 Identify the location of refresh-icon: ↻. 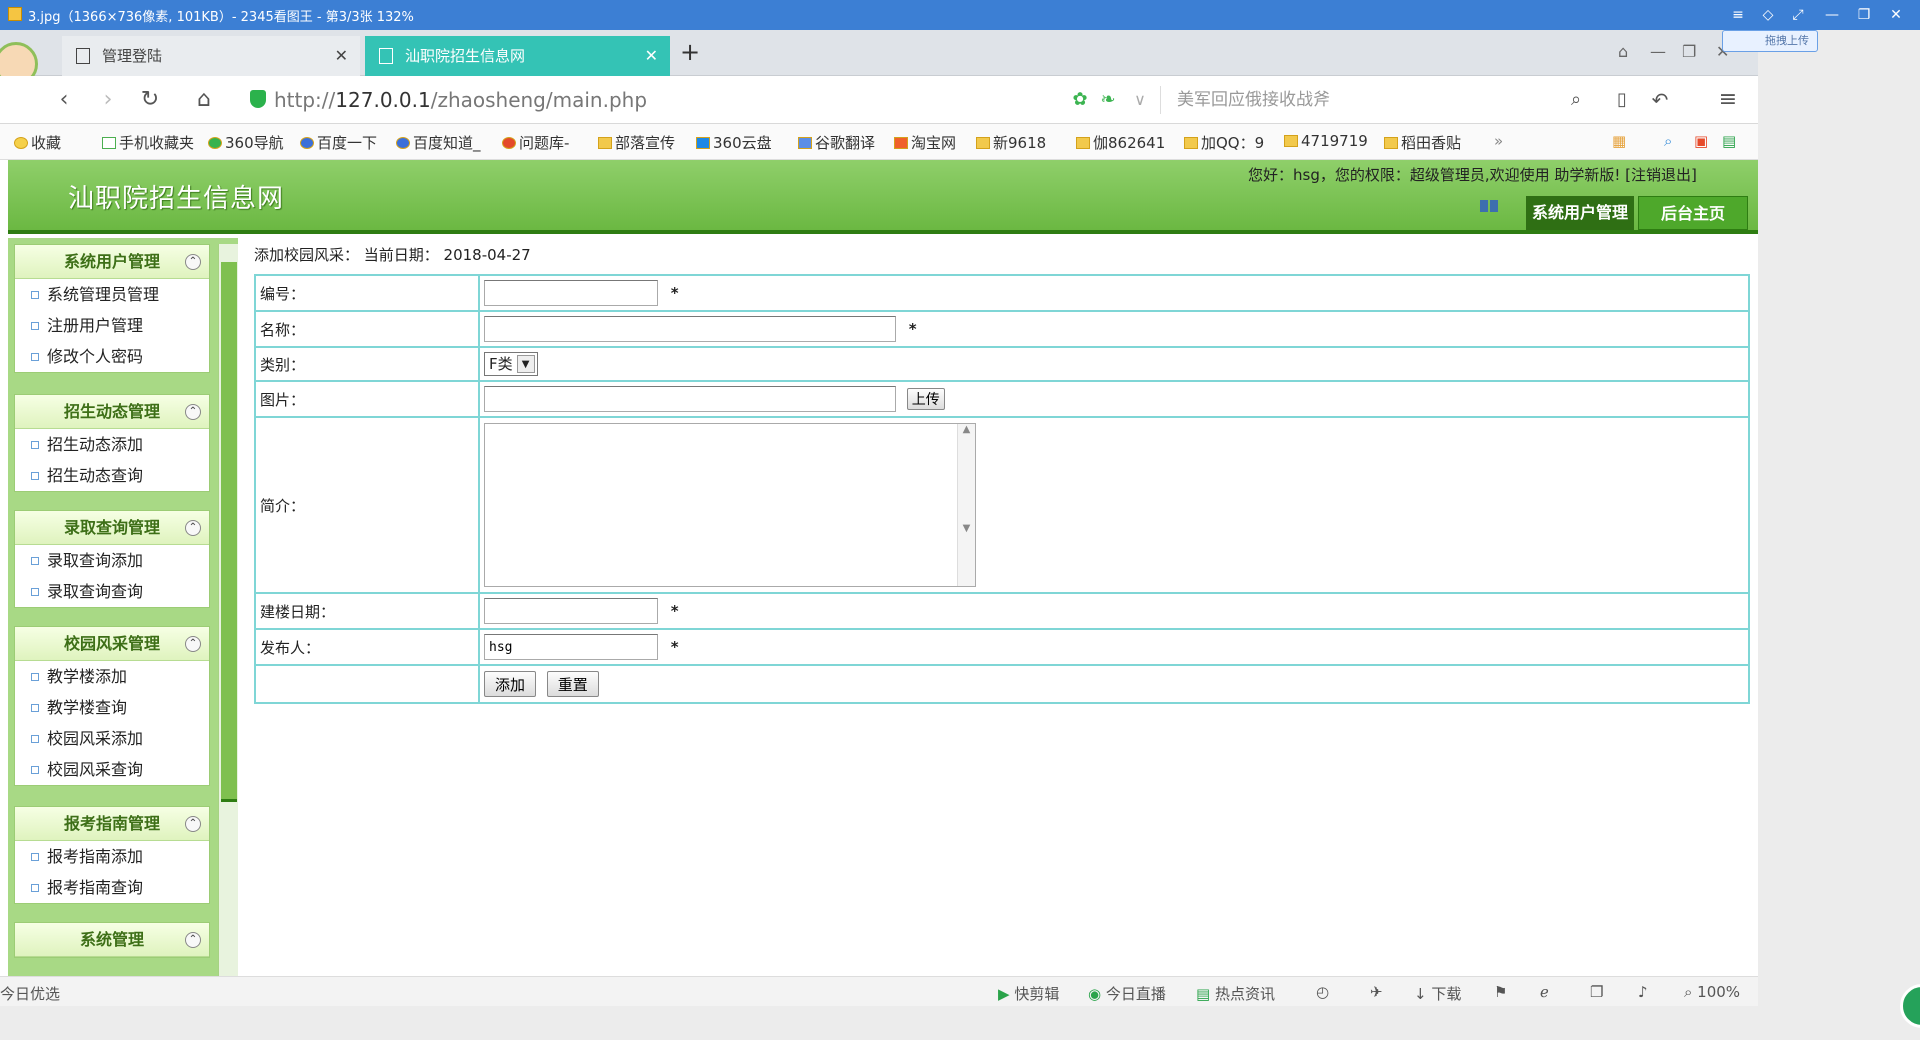
(150, 100).